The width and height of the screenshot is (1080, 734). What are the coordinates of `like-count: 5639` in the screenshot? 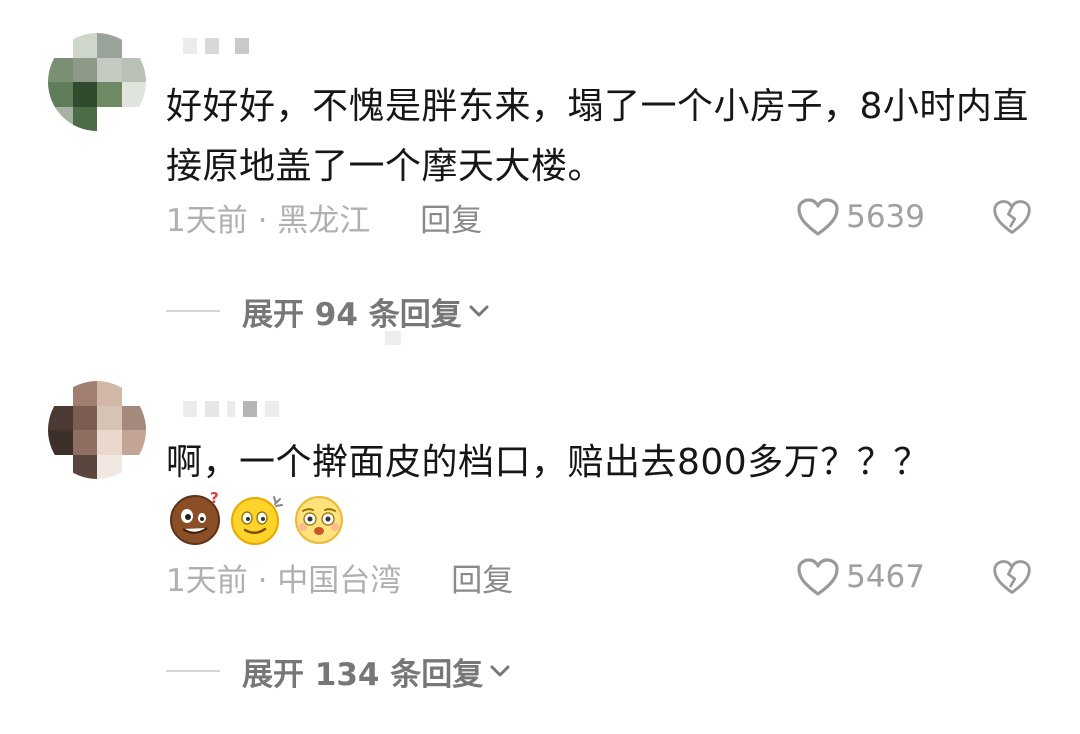 It's located at (885, 217).